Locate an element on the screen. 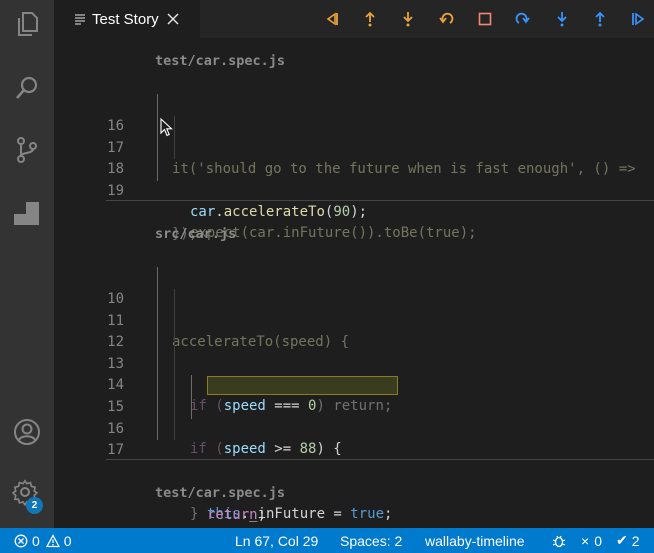 This screenshot has width=654, height=553. source-control-button is located at coordinates (27, 150).